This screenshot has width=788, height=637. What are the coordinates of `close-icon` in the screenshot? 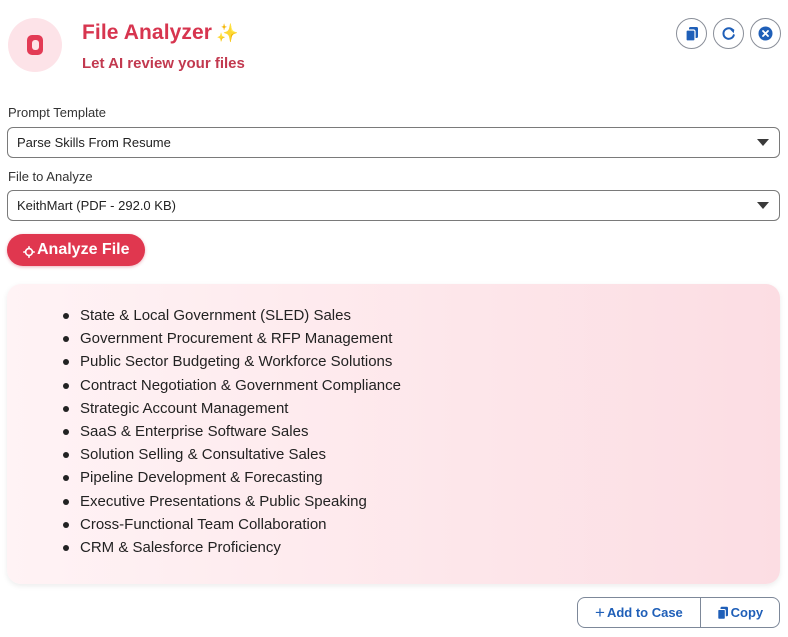 It's located at (765, 33).